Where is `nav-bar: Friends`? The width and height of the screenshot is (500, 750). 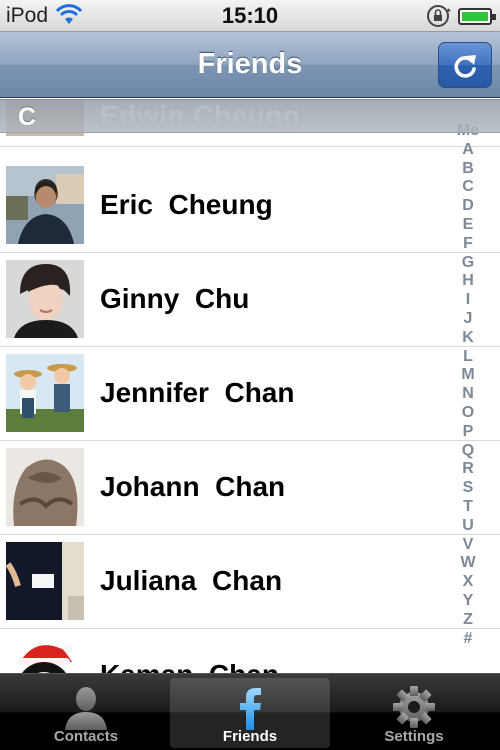
nav-bar: Friends is located at coordinates (250, 65).